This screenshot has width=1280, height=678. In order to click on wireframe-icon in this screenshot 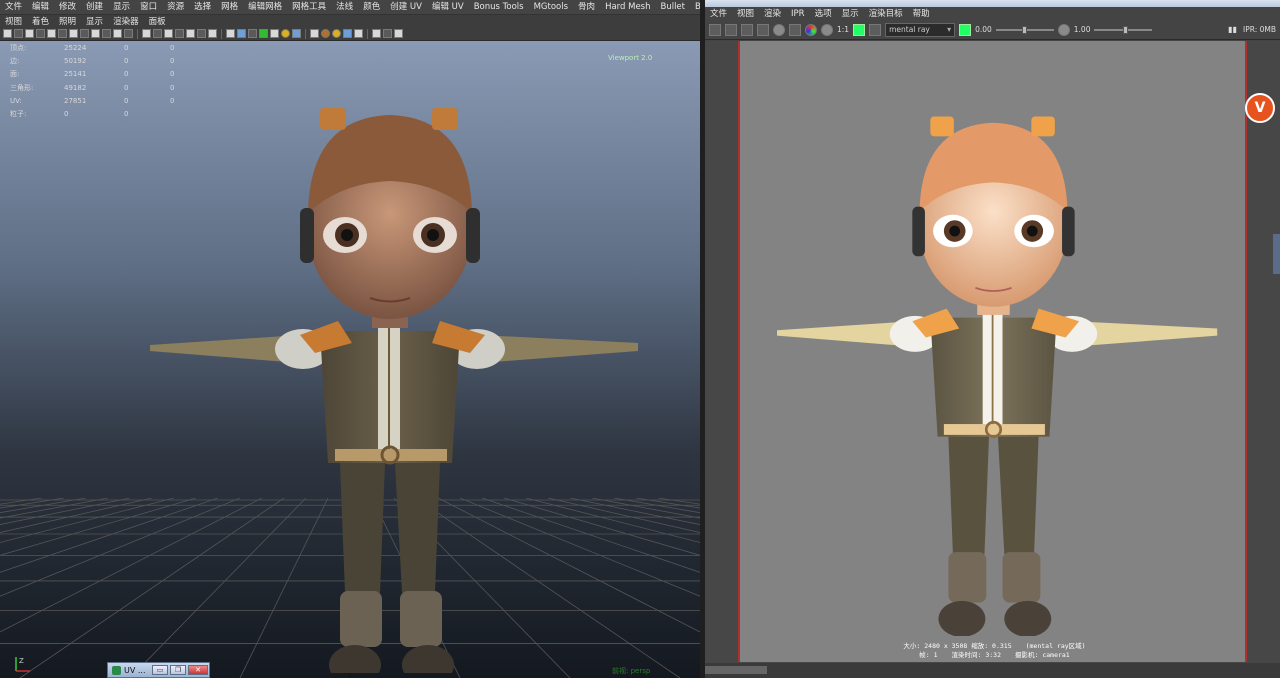, I will do `click(146, 33)`.